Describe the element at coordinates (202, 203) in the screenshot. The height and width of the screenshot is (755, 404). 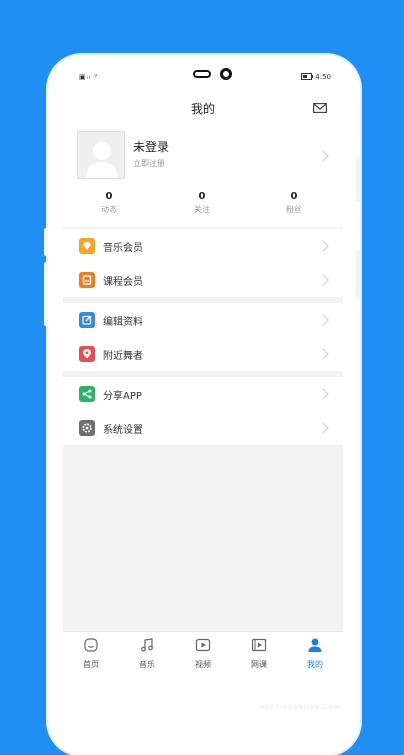
I see `stat-following: 0 关注` at that location.